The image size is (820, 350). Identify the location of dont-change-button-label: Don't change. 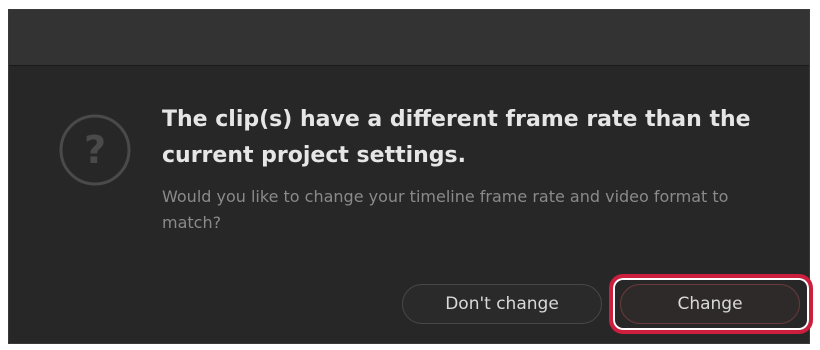
(502, 304).